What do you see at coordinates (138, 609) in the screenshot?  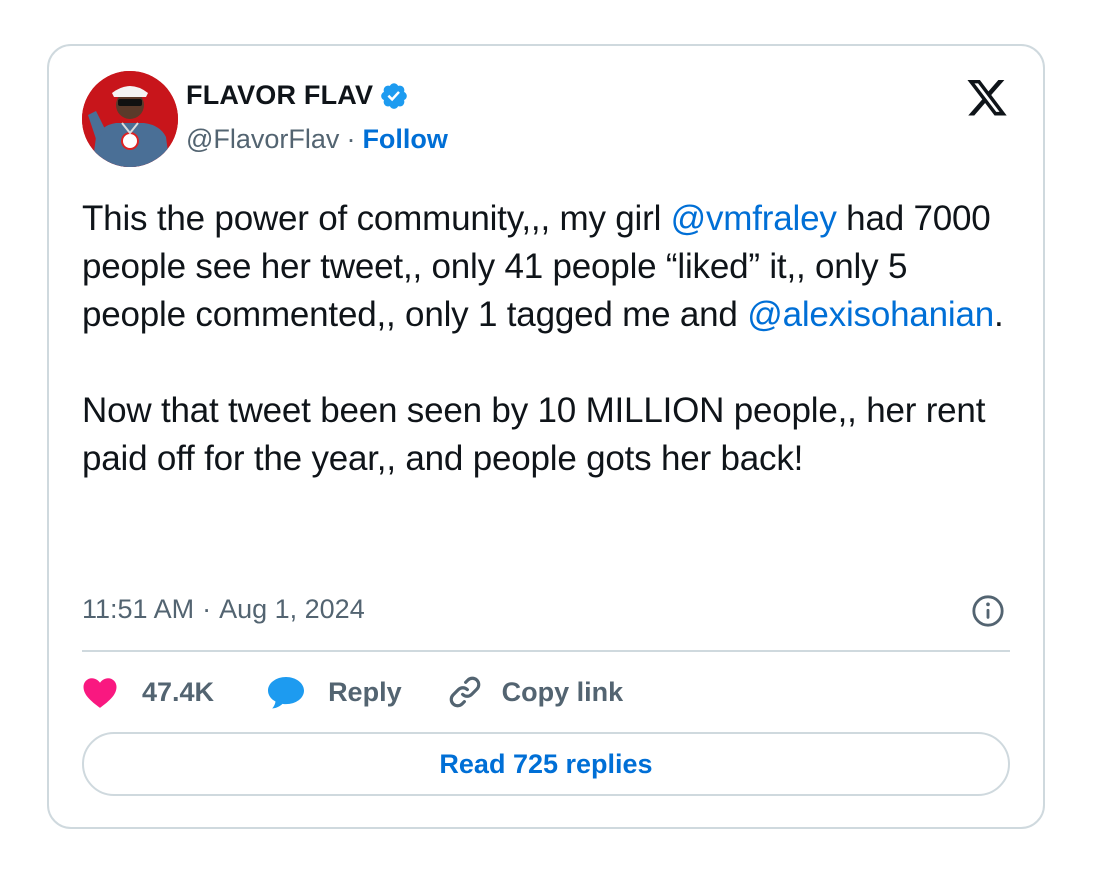 I see `tweet-time: 11:51 AM` at bounding box center [138, 609].